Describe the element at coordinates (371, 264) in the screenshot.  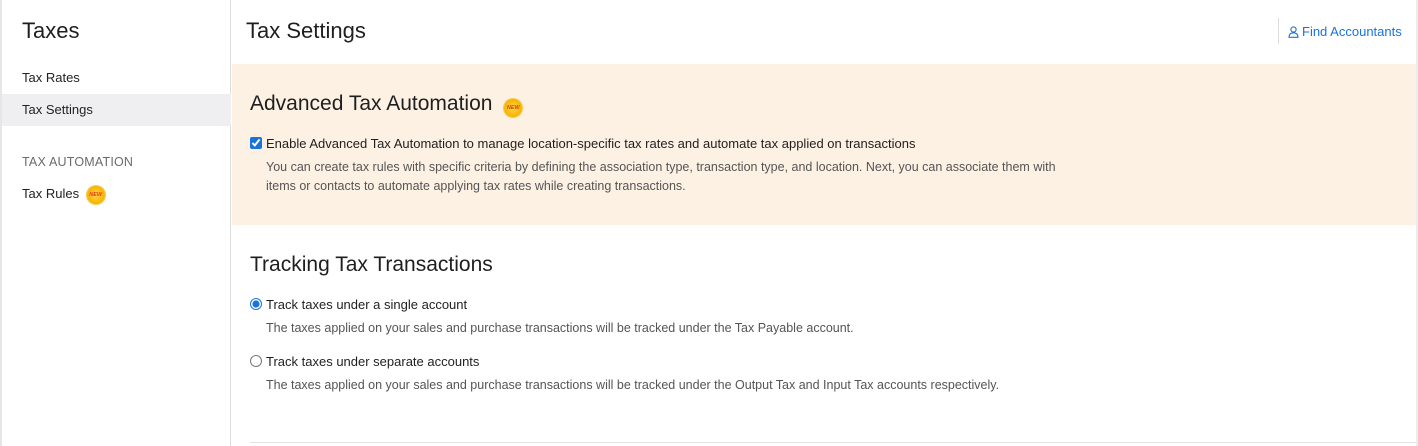
I see `tracking-title: Tracking Tax Transactions` at that location.